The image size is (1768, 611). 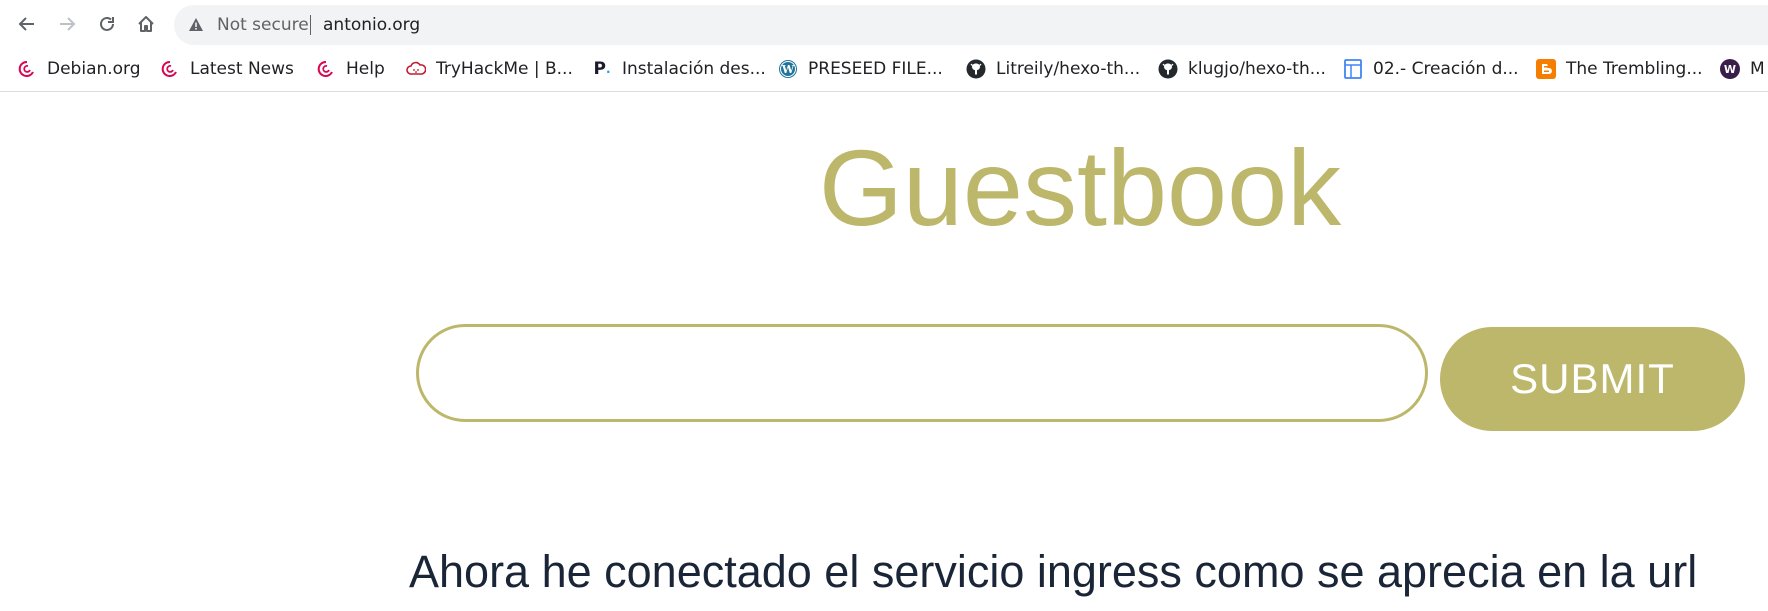 What do you see at coordinates (922, 373) in the screenshot?
I see `guestbook-entry-input` at bounding box center [922, 373].